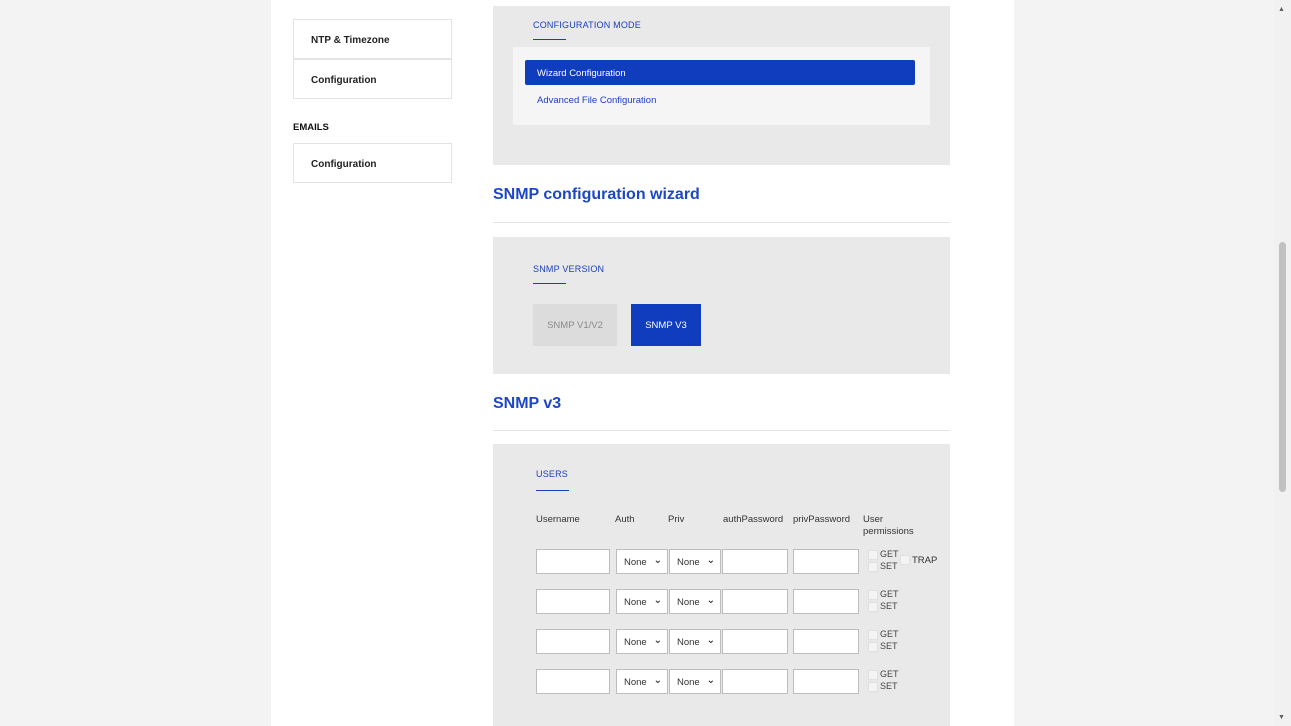  Describe the element at coordinates (311, 127) in the screenshot. I see `sidebar-heading-emails: EMAILS` at that location.